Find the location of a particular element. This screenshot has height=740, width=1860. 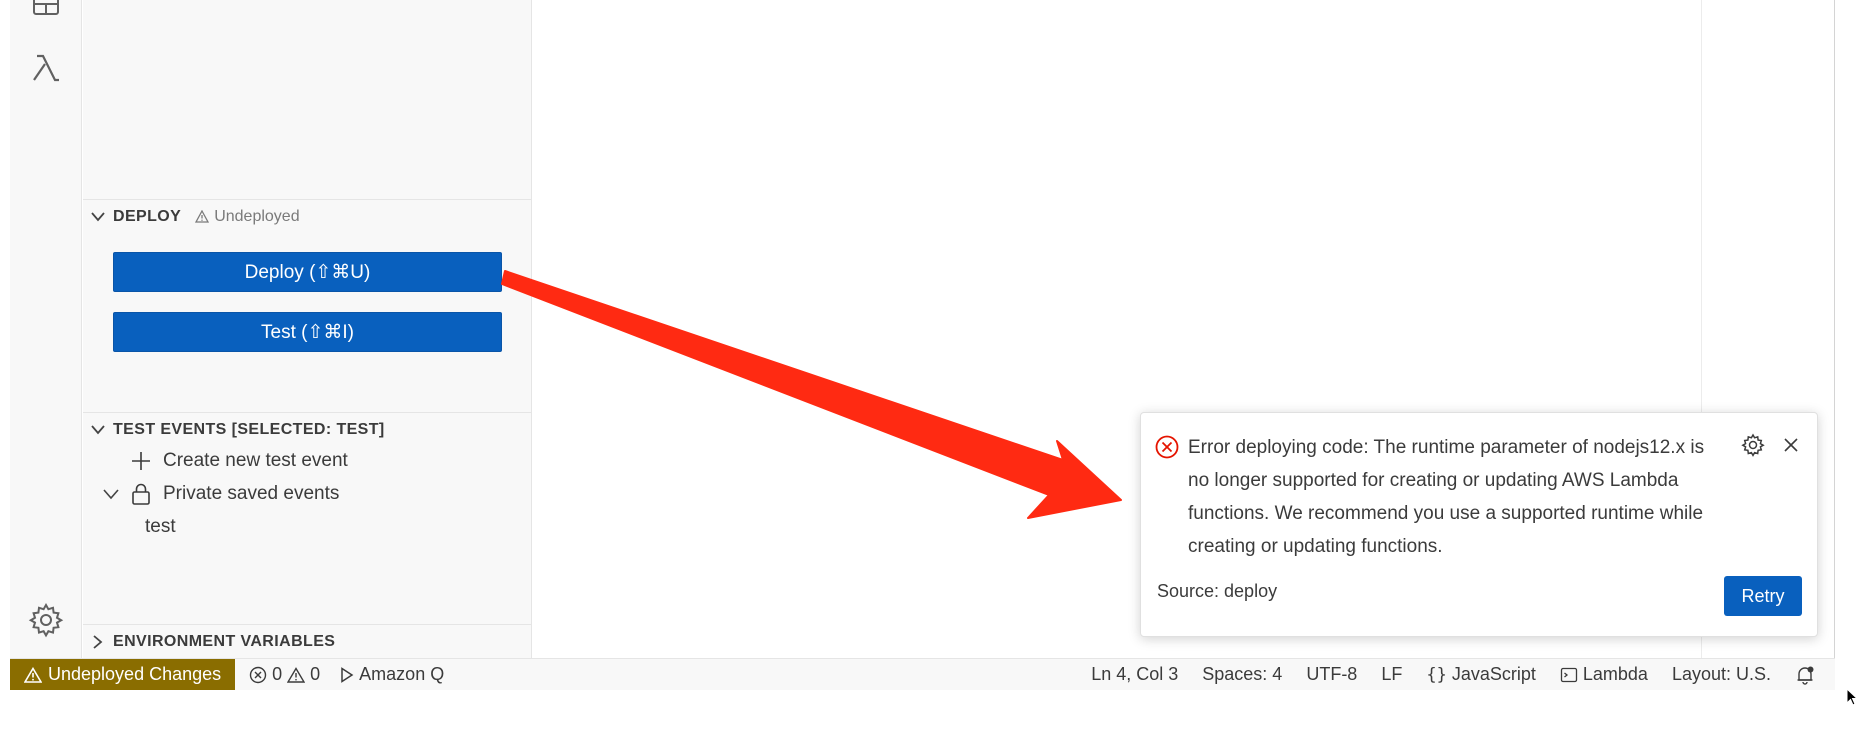

lambda-status: Lambda is located at coordinates (1604, 674).